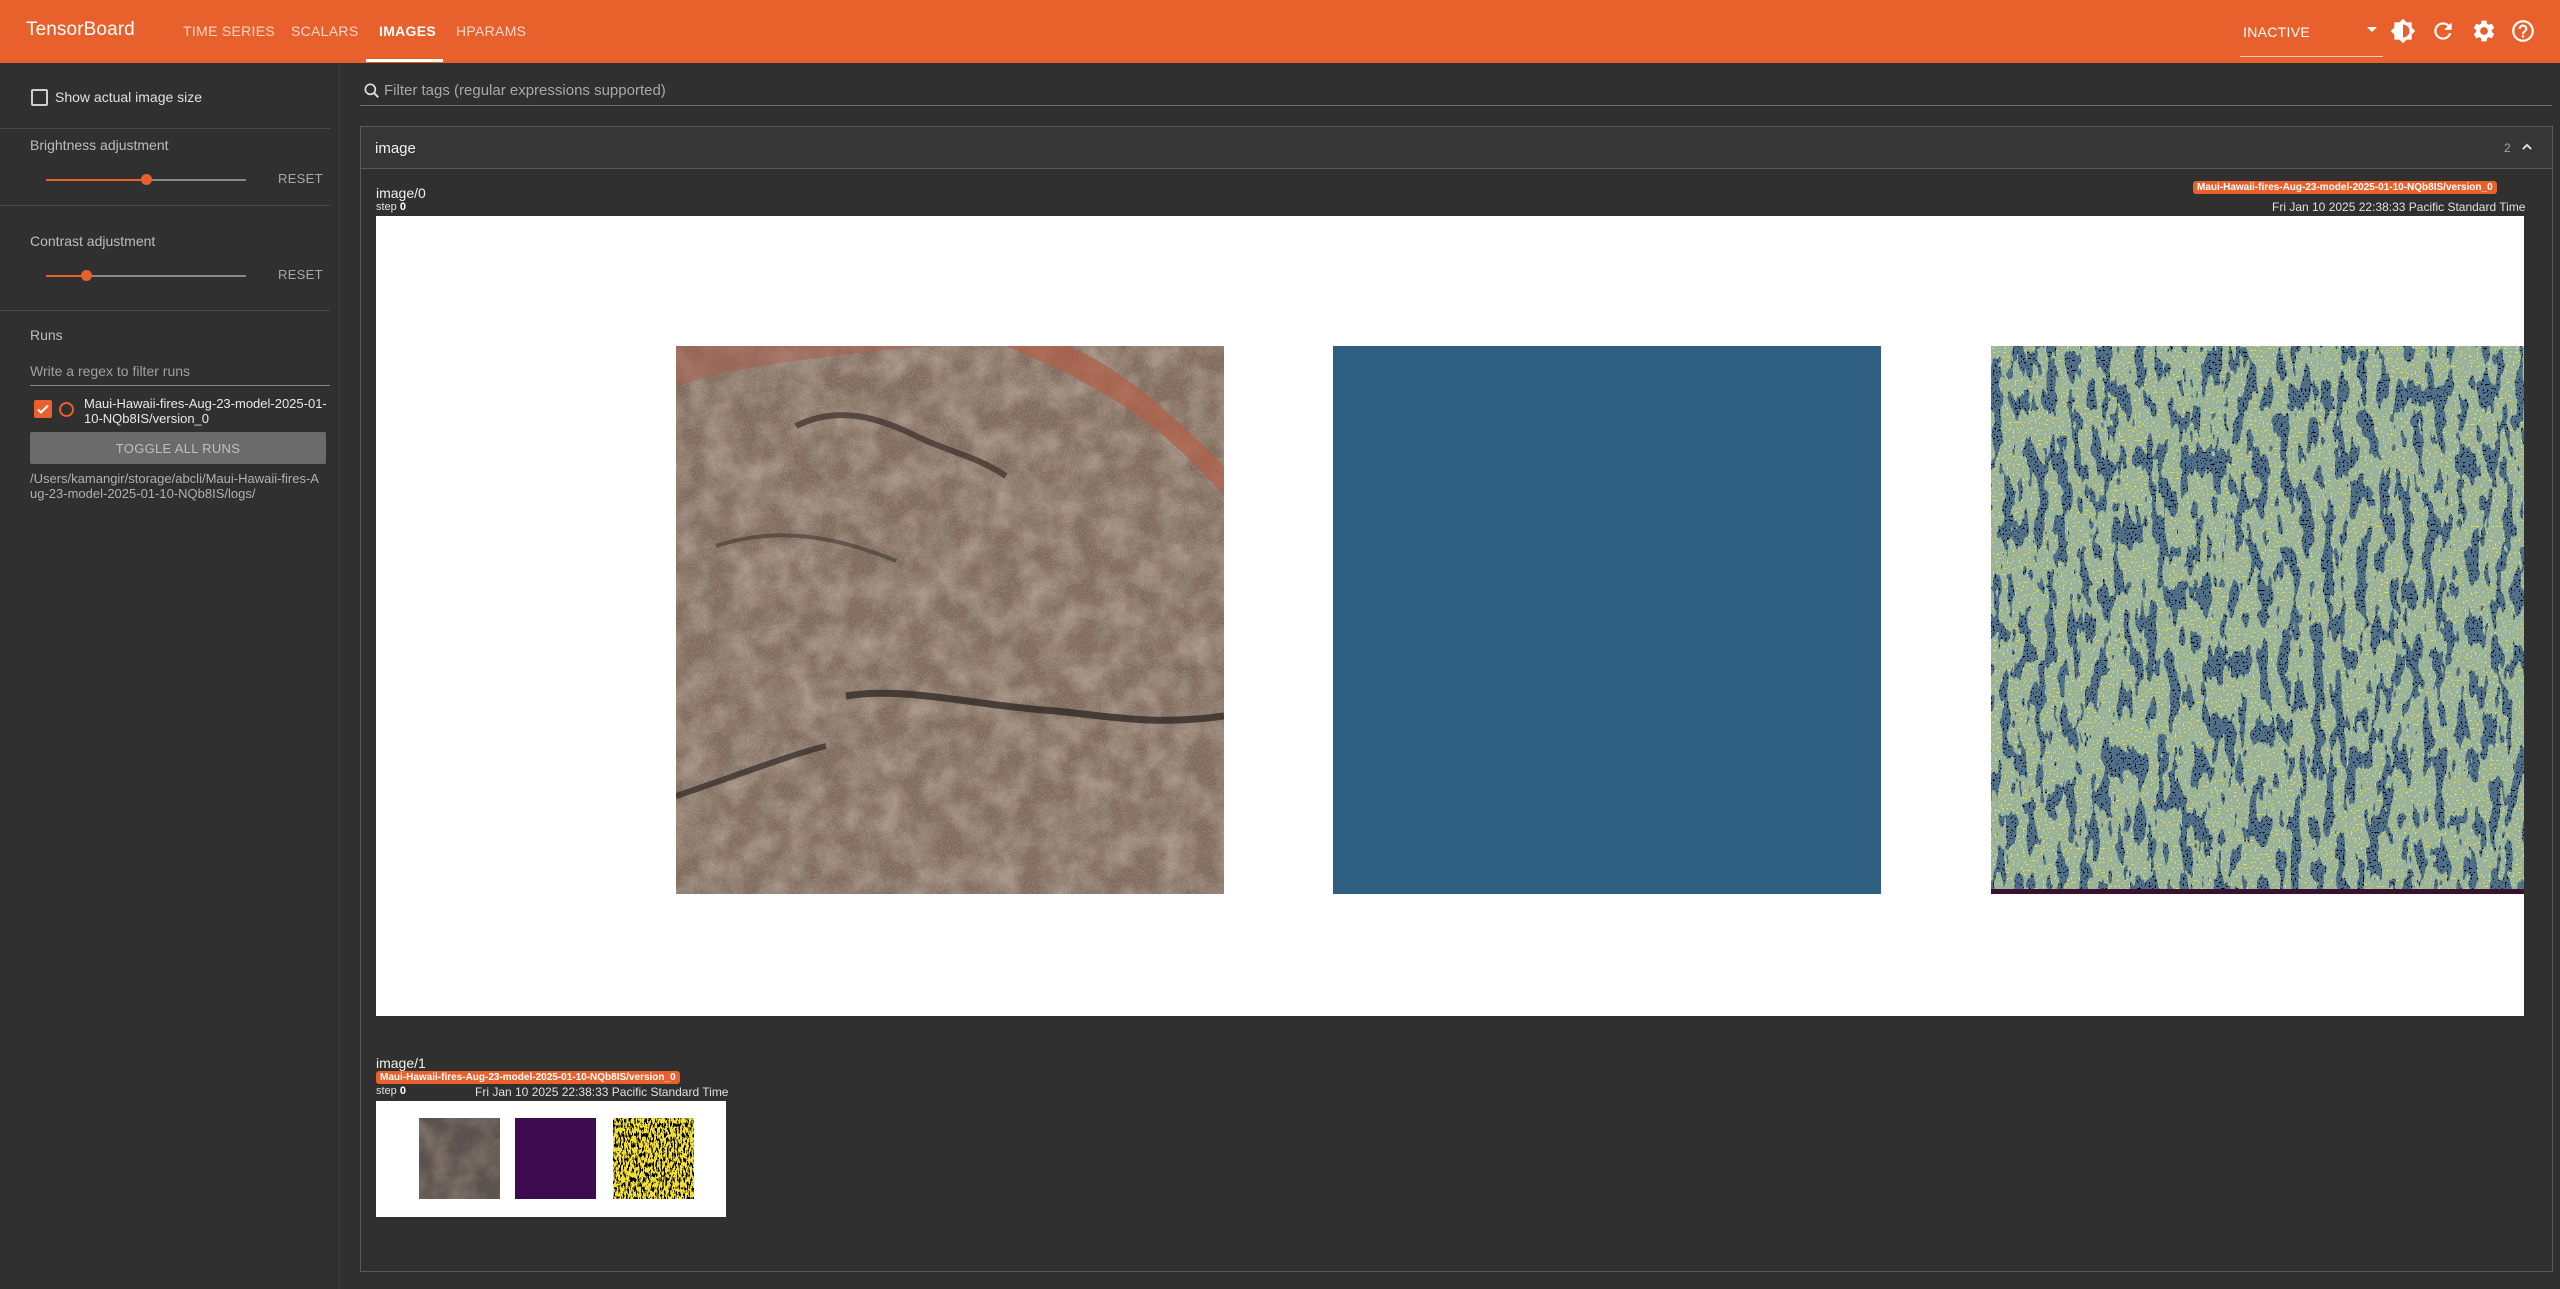 The image size is (2560, 1289). What do you see at coordinates (229, 31) in the screenshot?
I see `tab-time-series: TIME SERIES` at bounding box center [229, 31].